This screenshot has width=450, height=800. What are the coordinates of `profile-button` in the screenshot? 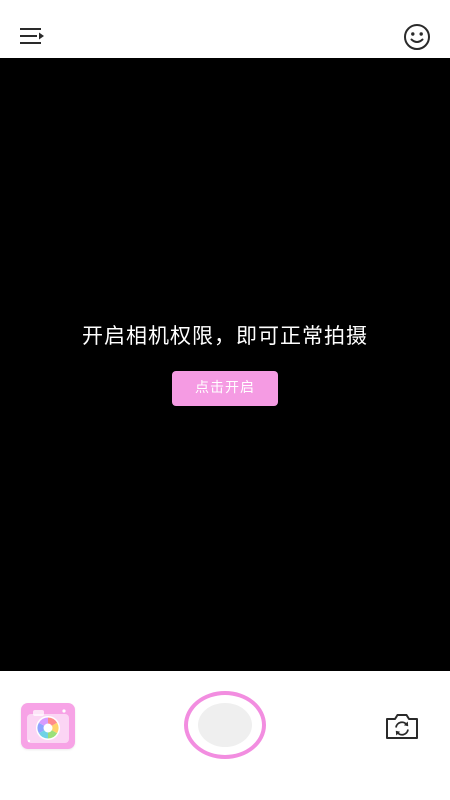 It's located at (417, 37).